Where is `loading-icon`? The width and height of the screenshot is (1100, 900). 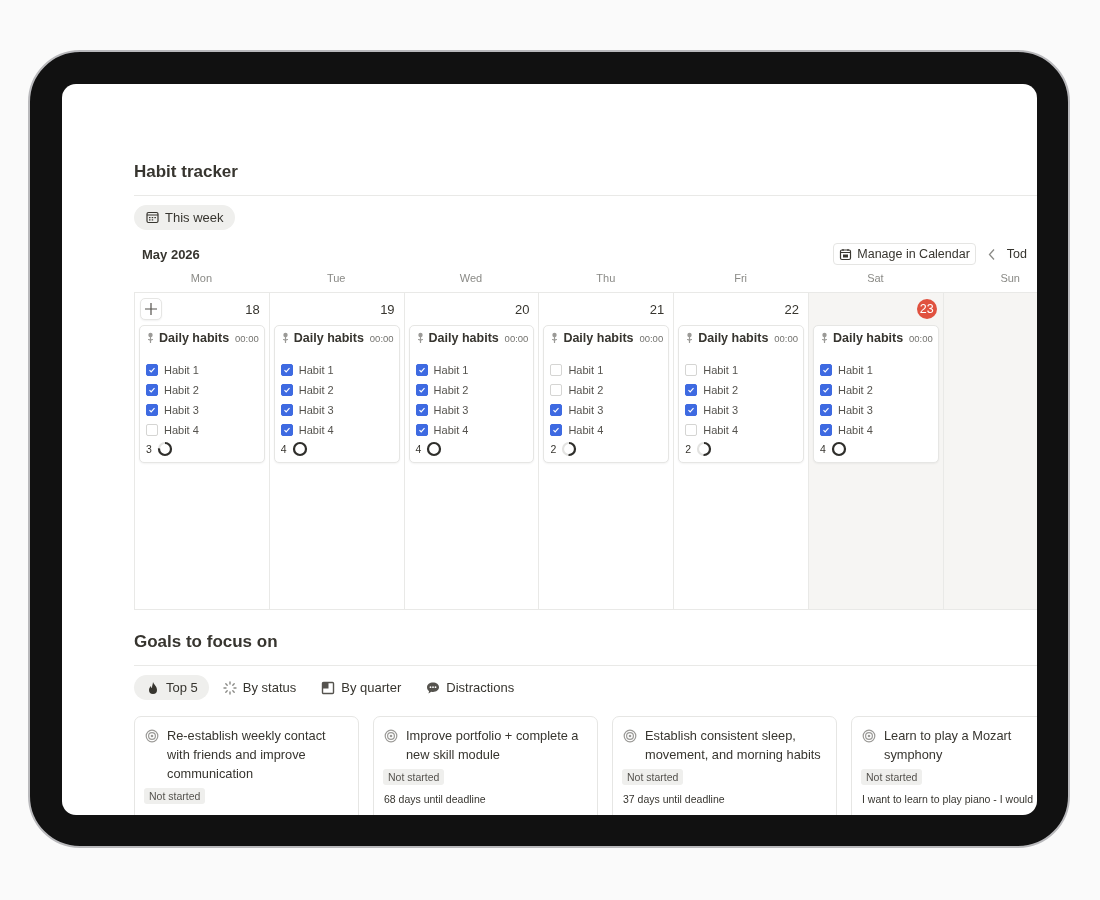 loading-icon is located at coordinates (229, 687).